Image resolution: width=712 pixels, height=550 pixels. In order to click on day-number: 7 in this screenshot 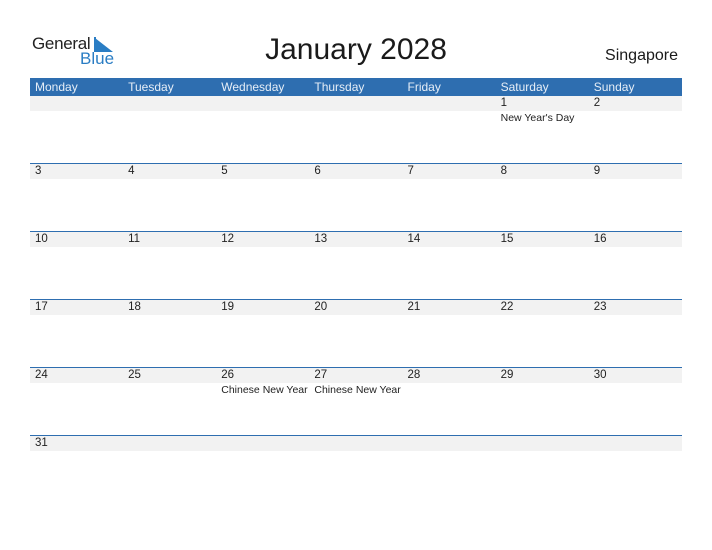, I will do `click(410, 171)`.